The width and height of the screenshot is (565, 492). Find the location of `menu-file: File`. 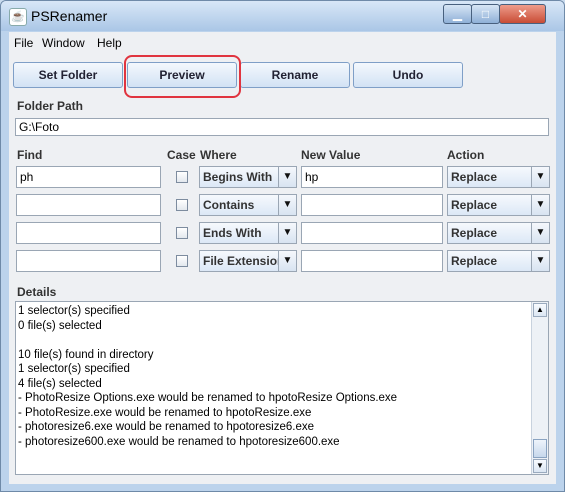

menu-file: File is located at coordinates (23, 43).